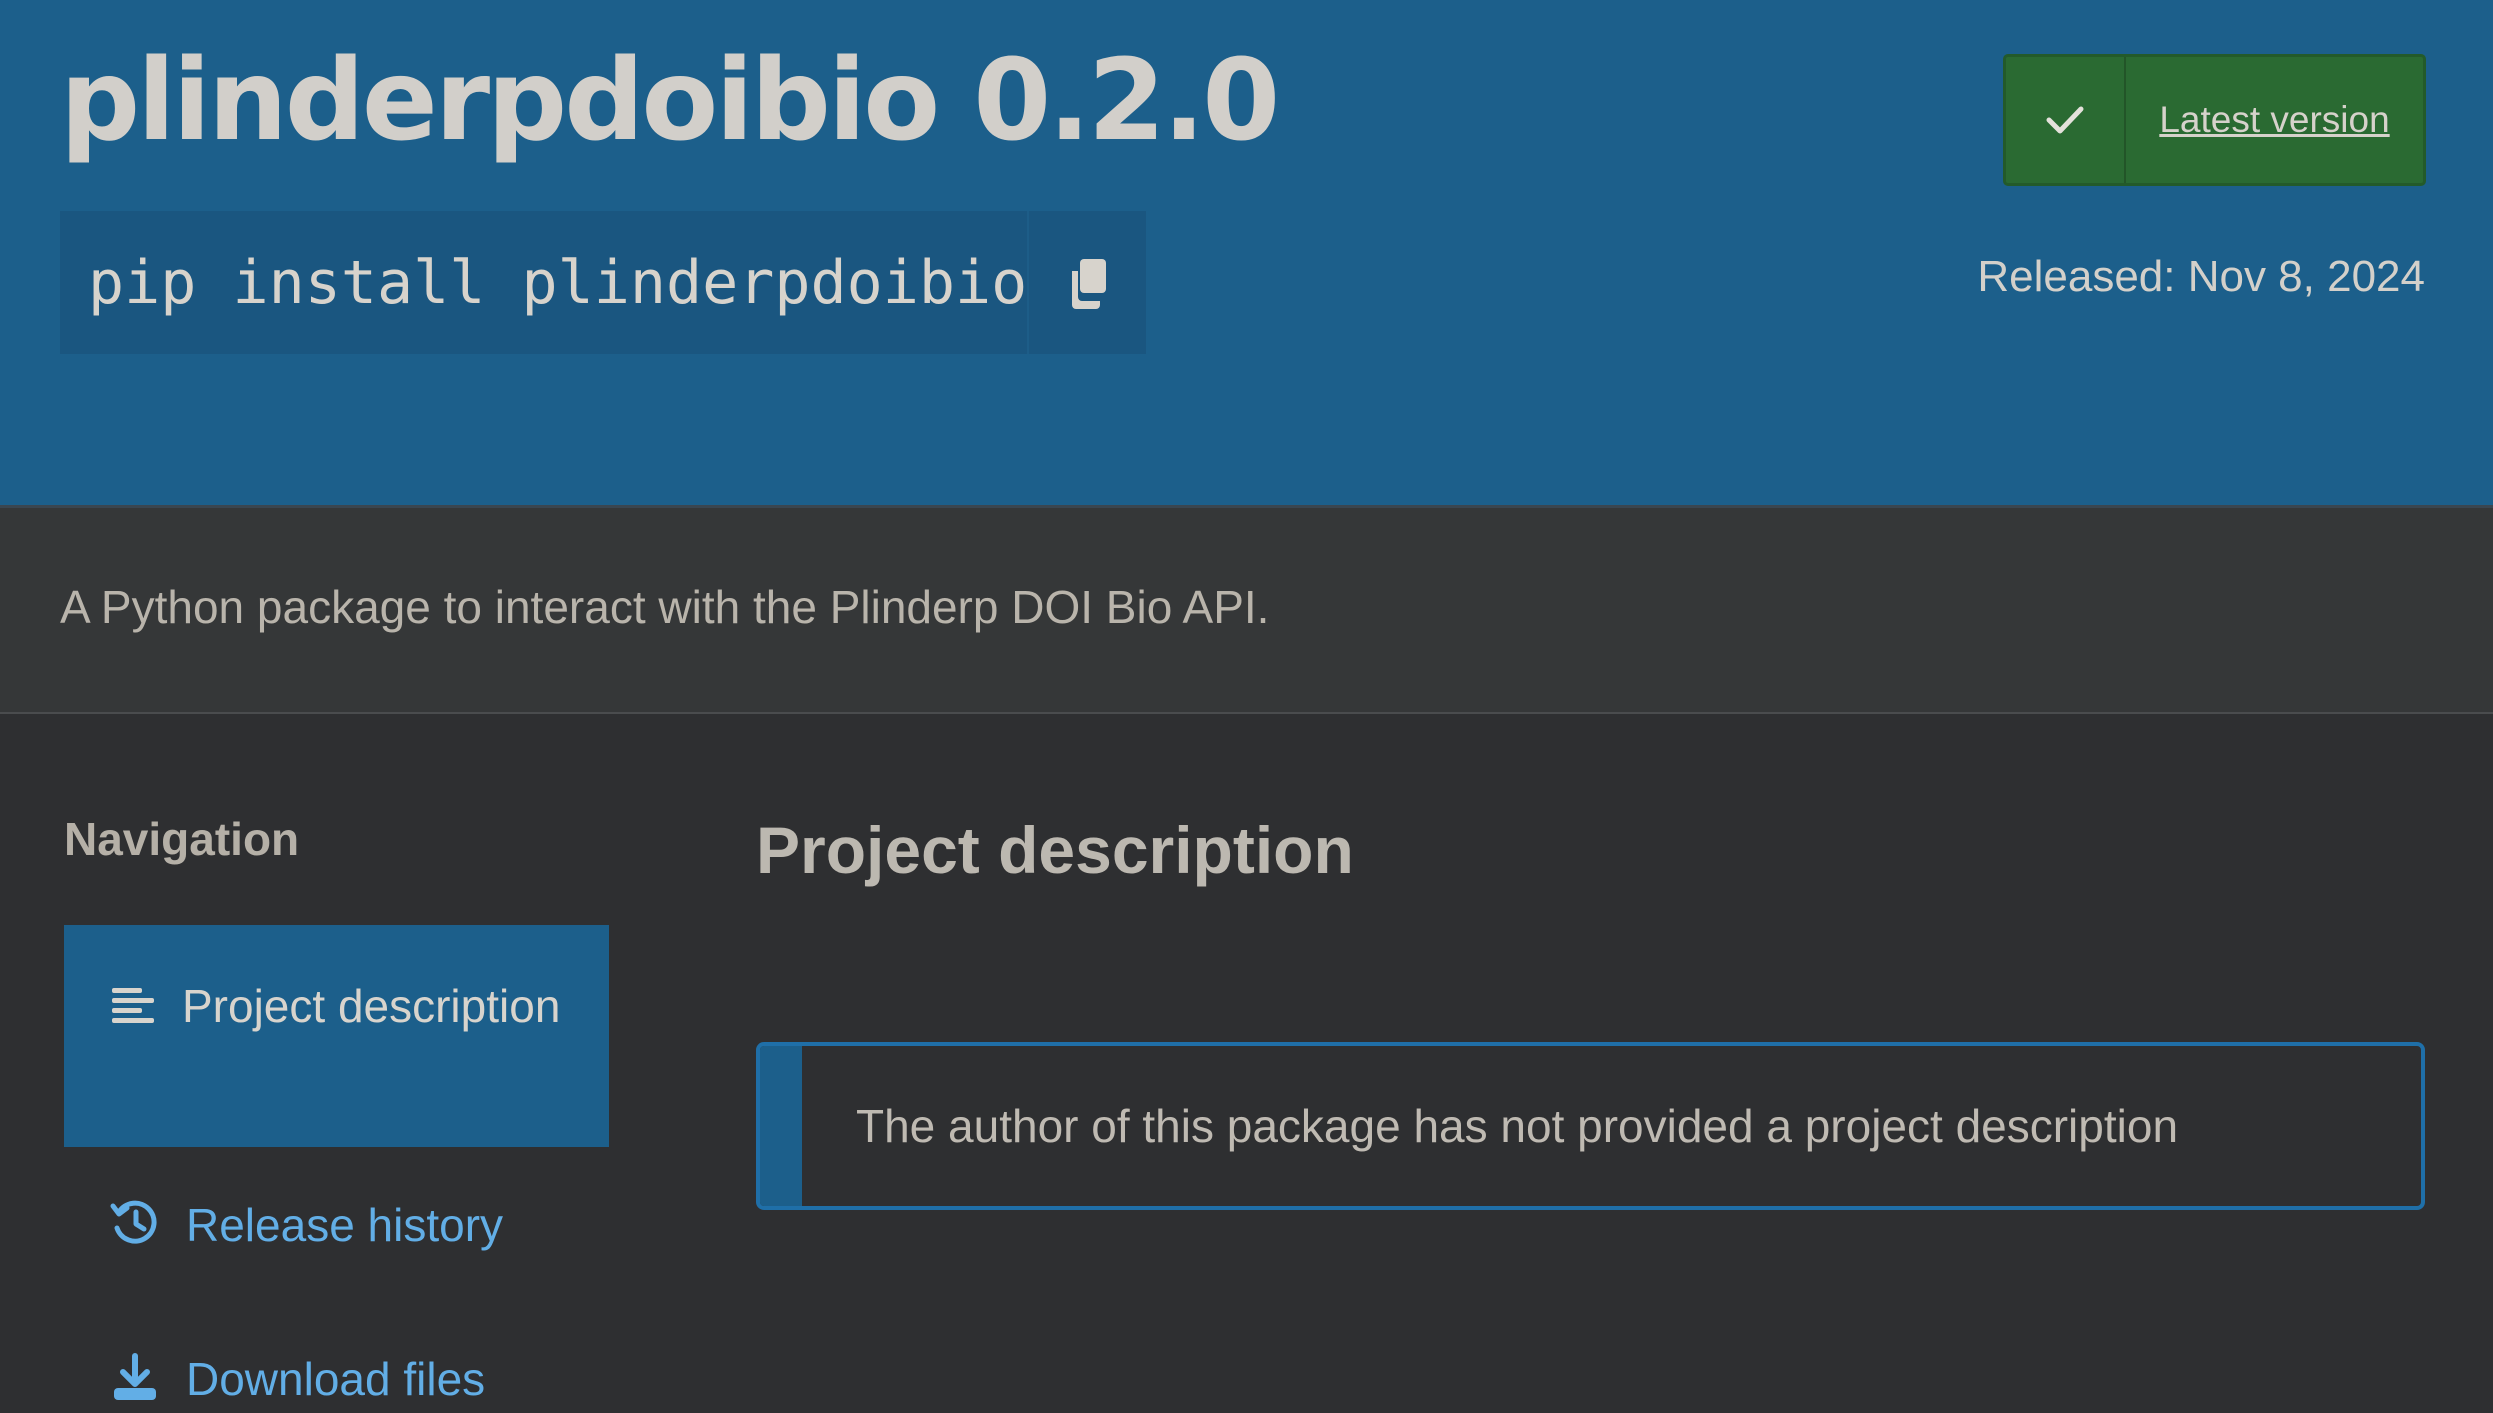  I want to click on pip-install-box: pip install plinderpdoibio, so click(603, 282).